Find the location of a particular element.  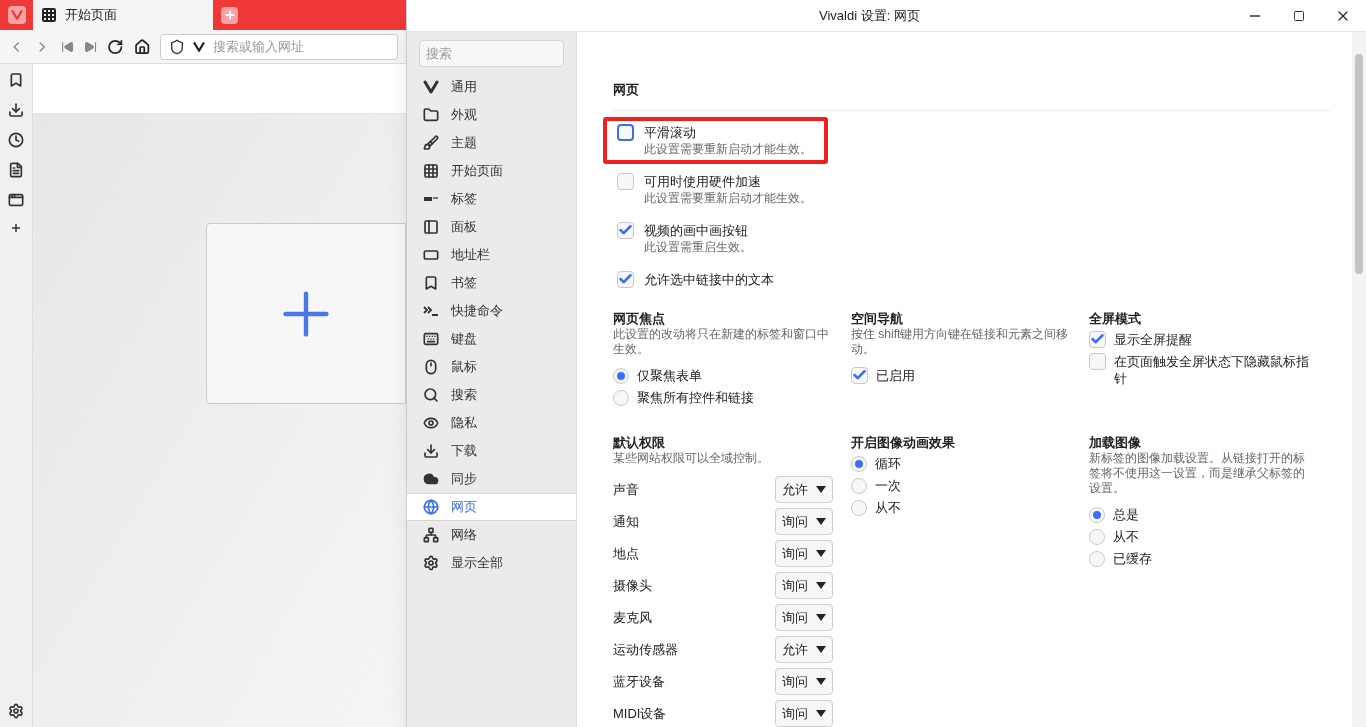

settings-category: 快捷命令 is located at coordinates (491, 311).